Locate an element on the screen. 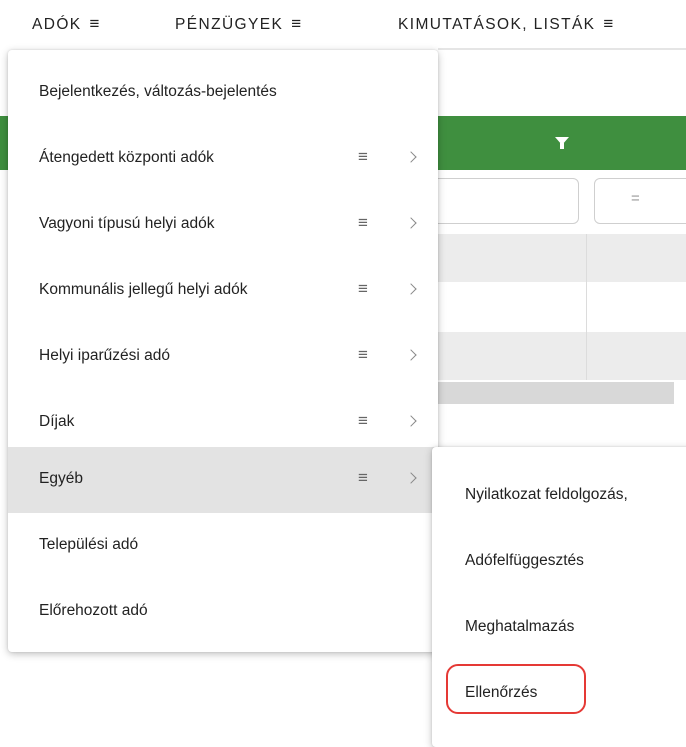 This screenshot has width=686, height=747. menu-item-label: Kommunális jellegű helyi adók is located at coordinates (143, 289).